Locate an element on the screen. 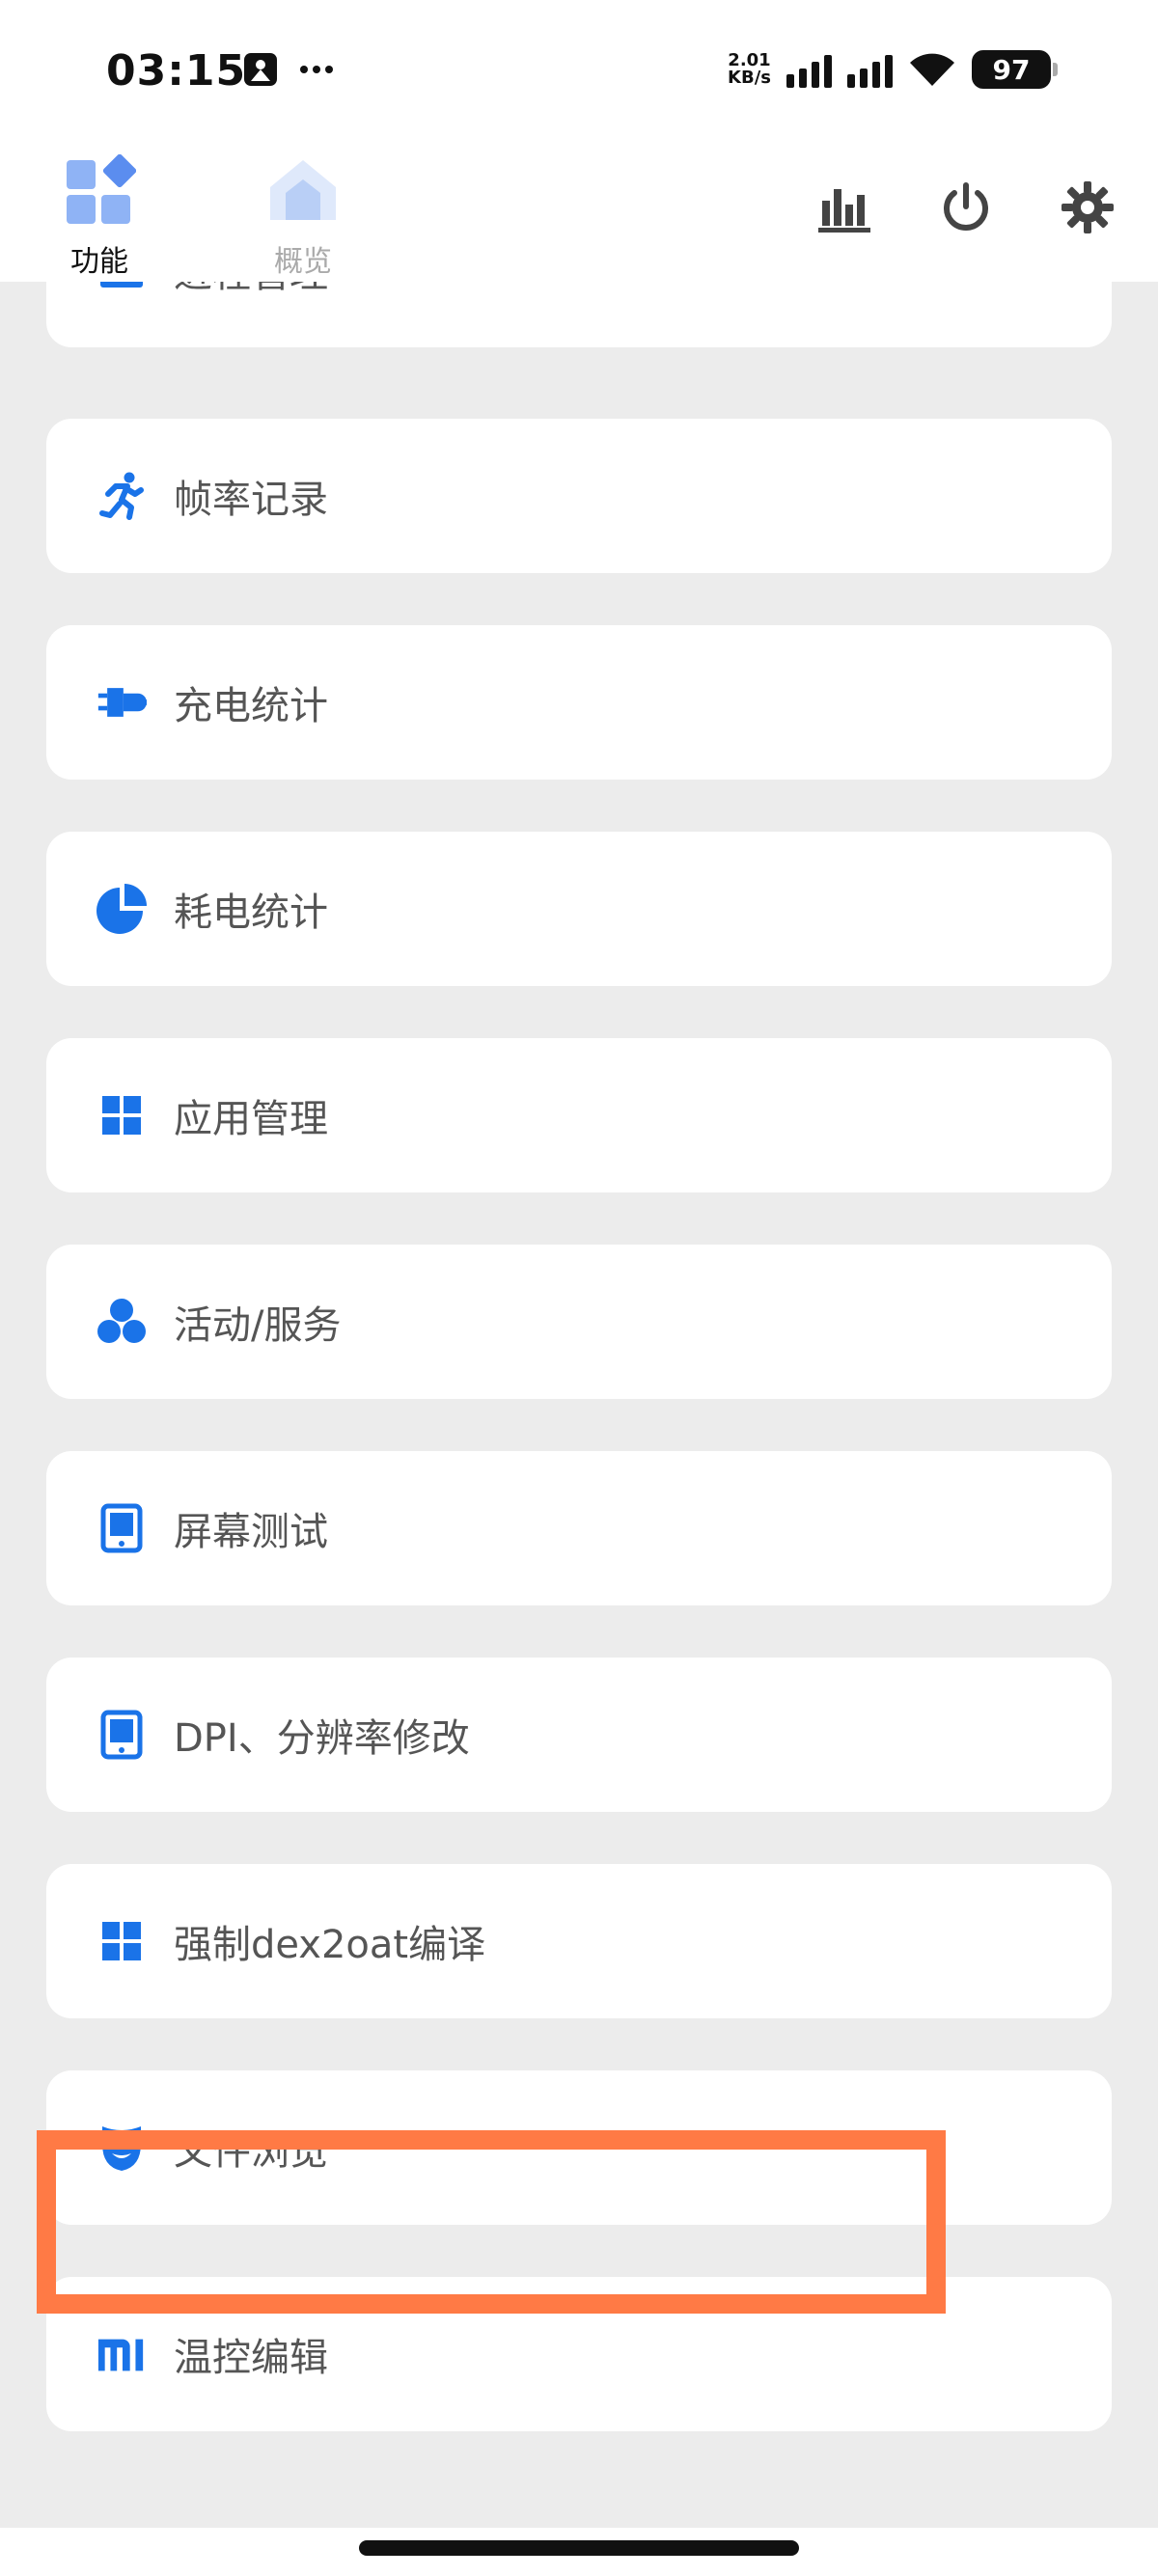 This screenshot has width=1158, height=2576. power-icon is located at coordinates (966, 207).